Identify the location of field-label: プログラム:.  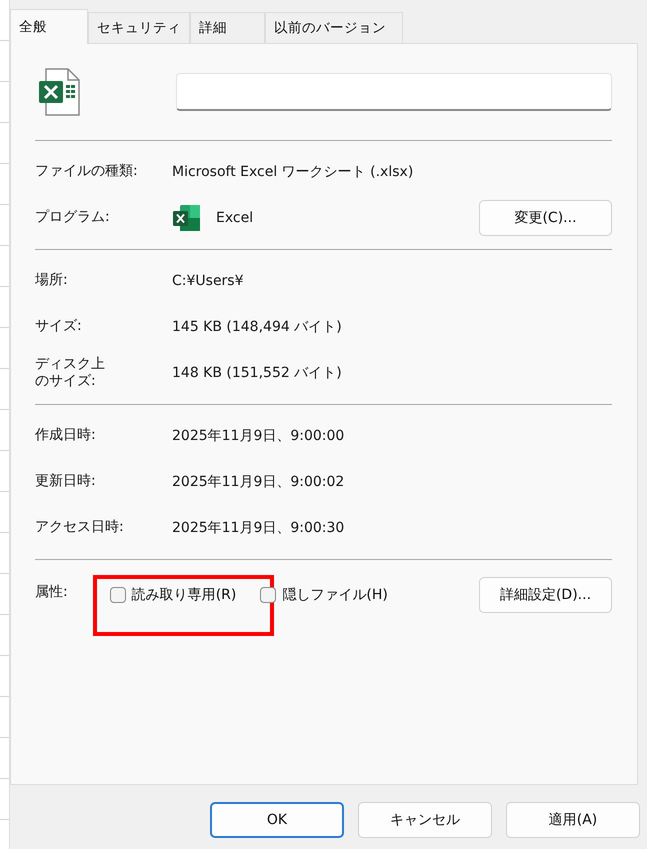
(73, 218).